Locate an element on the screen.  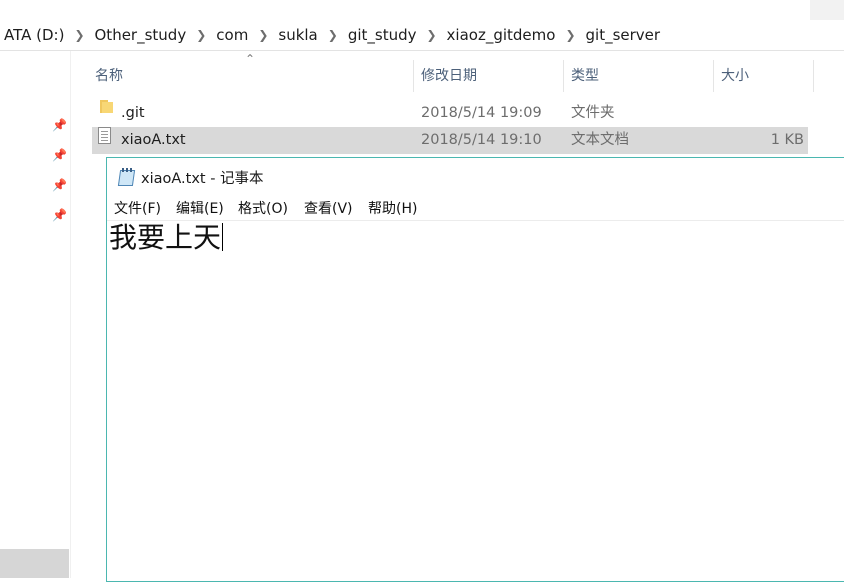
file-name: .git is located at coordinates (133, 113).